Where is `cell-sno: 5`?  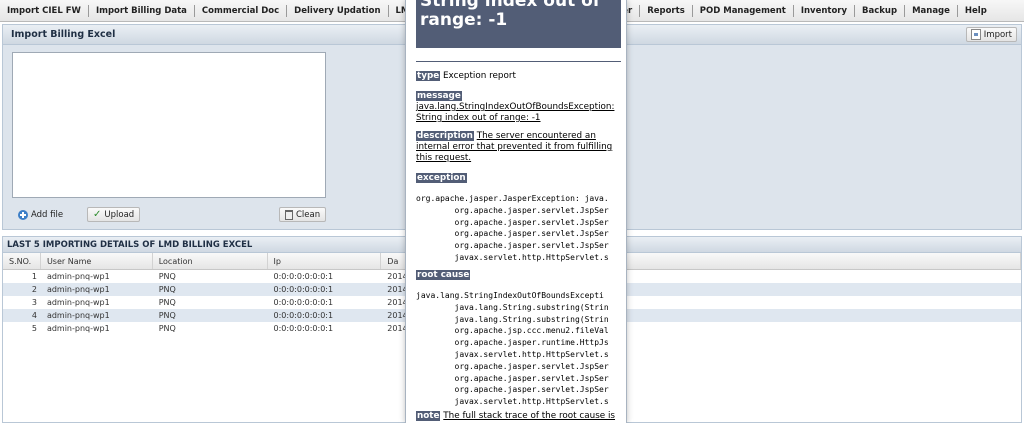
cell-sno: 5 is located at coordinates (34, 328).